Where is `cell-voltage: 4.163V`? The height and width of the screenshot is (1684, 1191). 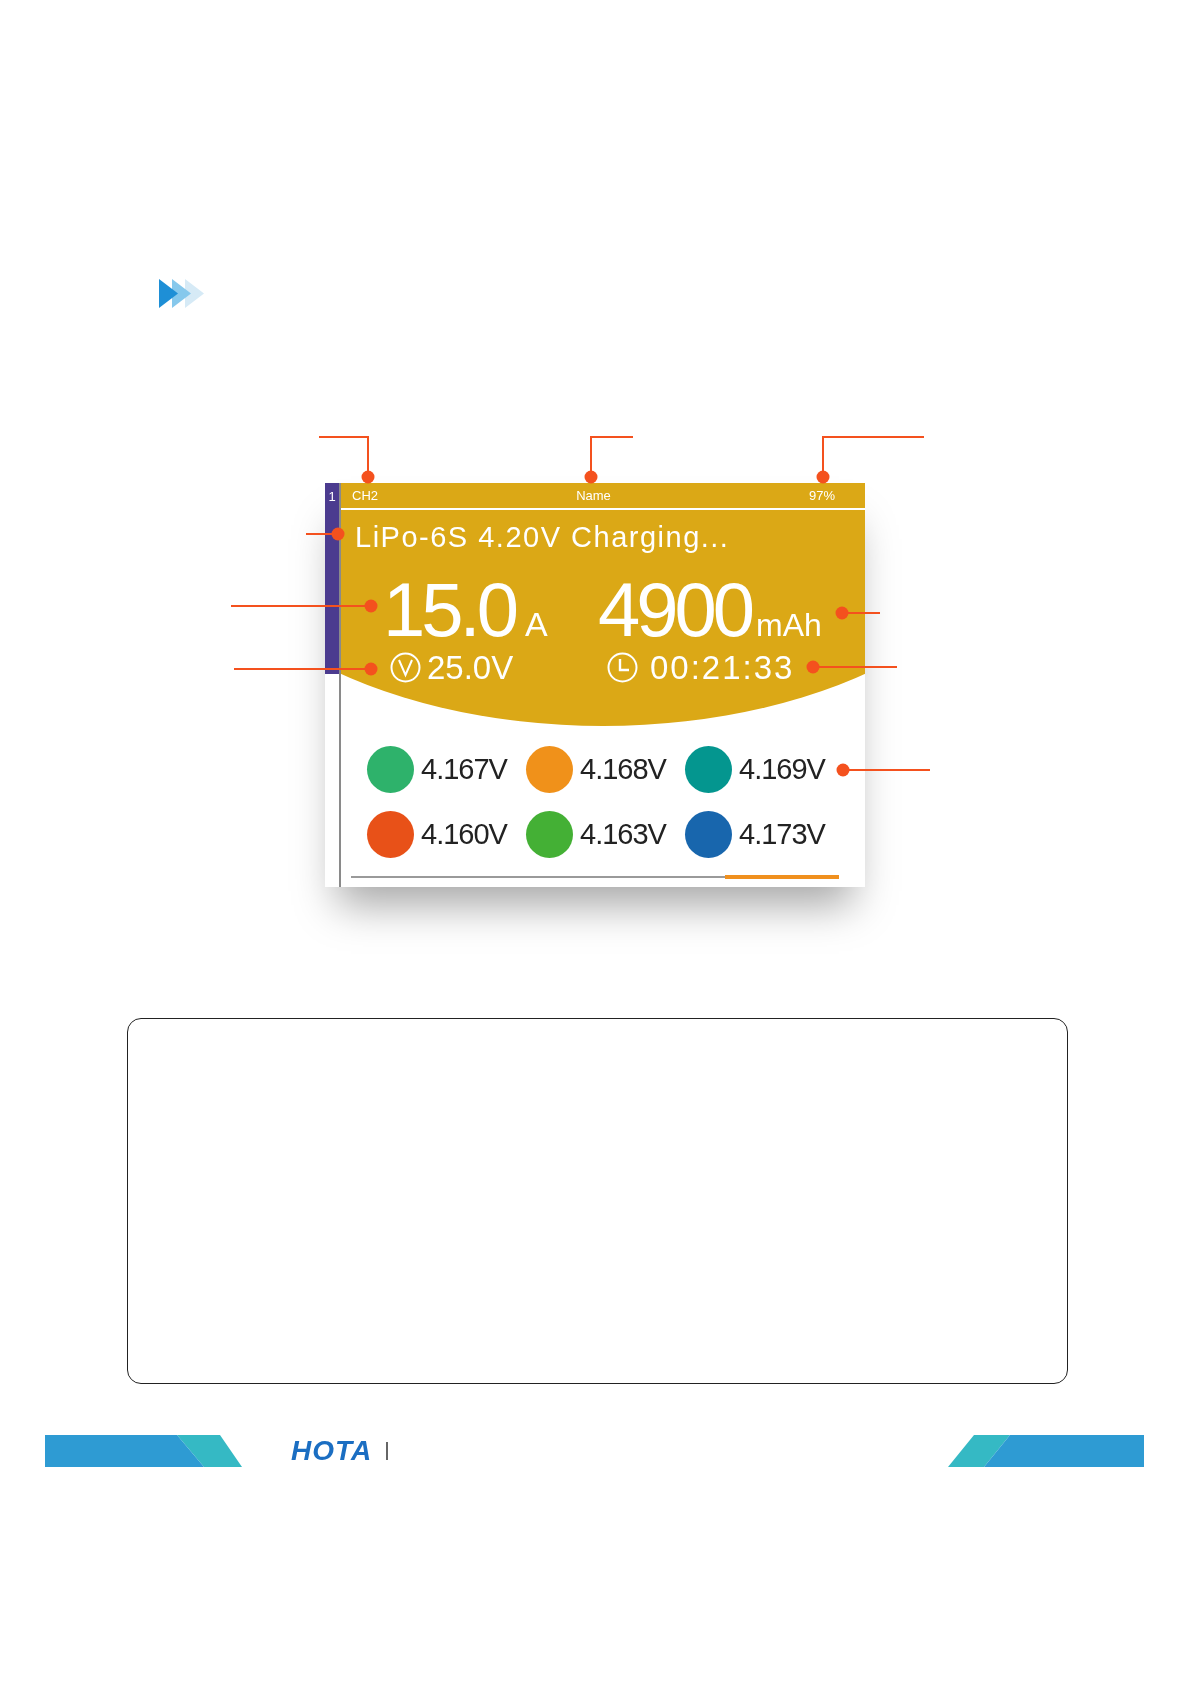
cell-voltage: 4.163V is located at coordinates (623, 834).